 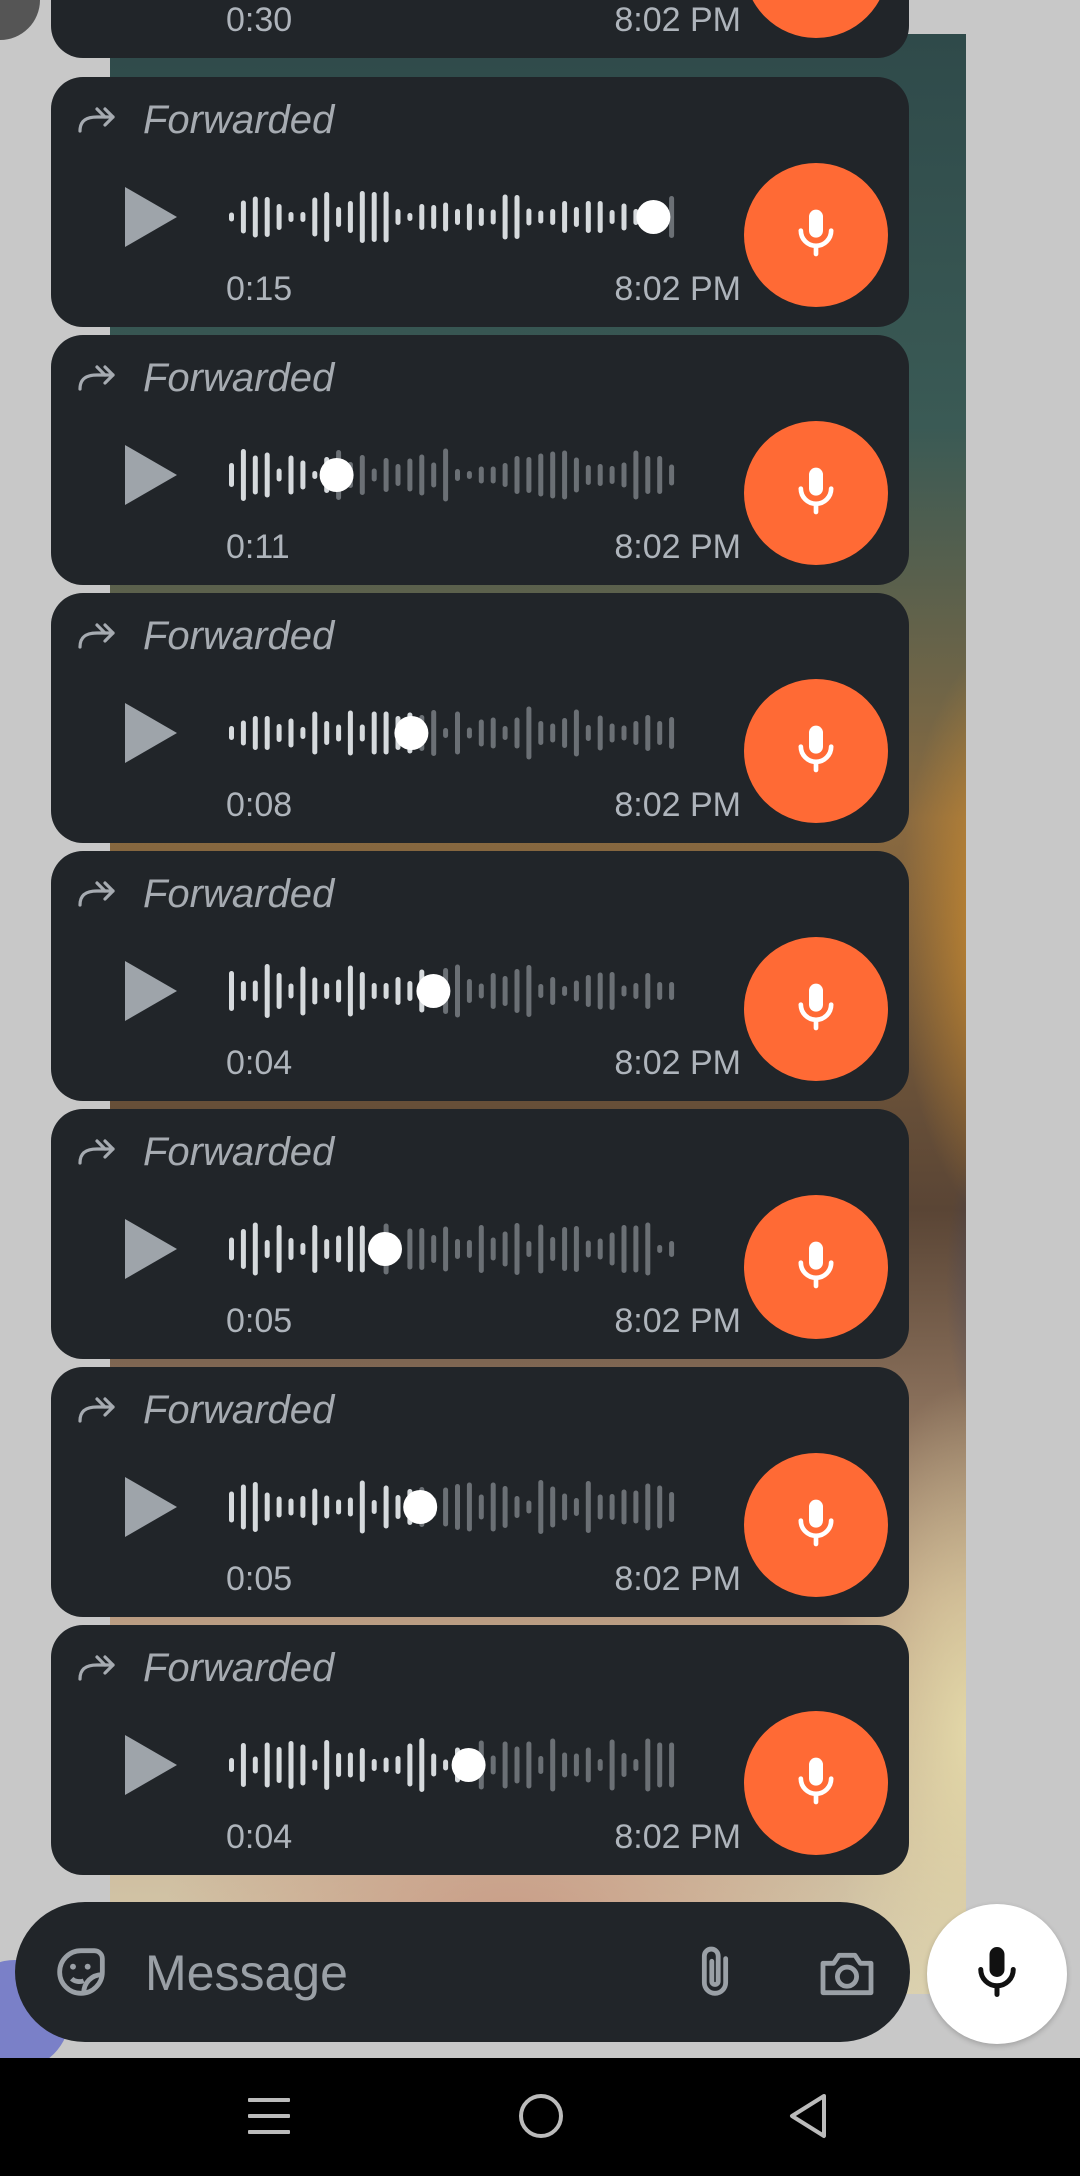 I want to click on avatar, so click(x=20, y=20).